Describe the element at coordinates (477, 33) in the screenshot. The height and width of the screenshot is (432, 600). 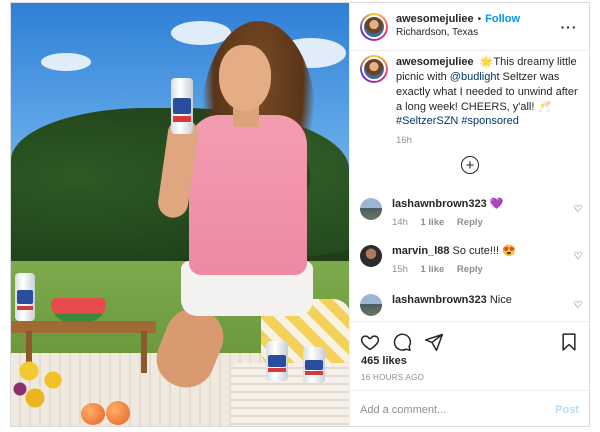
I see `post-location: Richardson, Texas` at that location.